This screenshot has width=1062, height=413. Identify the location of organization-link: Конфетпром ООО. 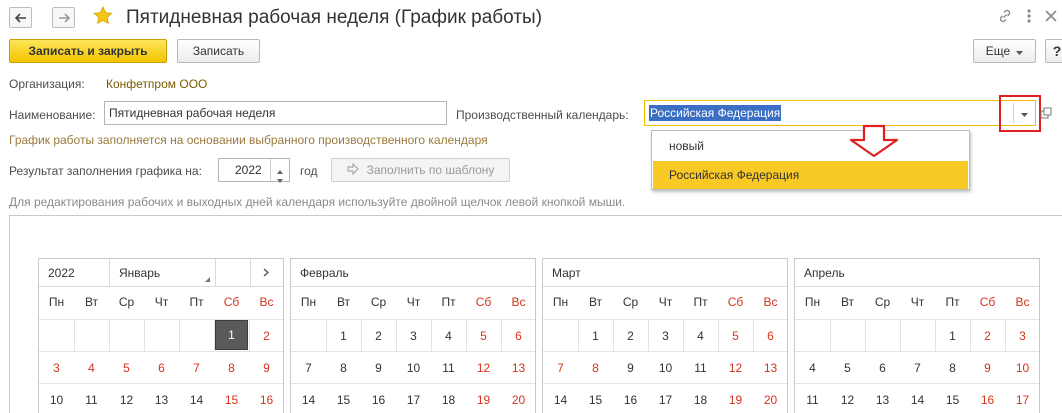
(156, 84).